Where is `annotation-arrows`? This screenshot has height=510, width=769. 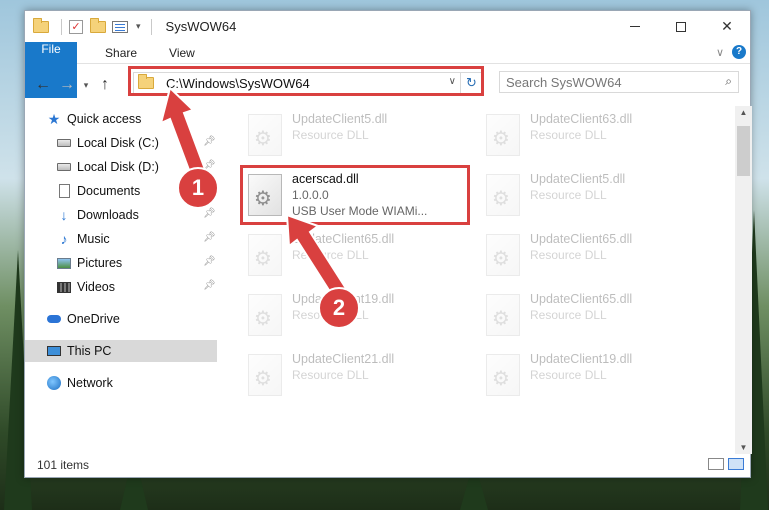 annotation-arrows is located at coordinates (254, 193).